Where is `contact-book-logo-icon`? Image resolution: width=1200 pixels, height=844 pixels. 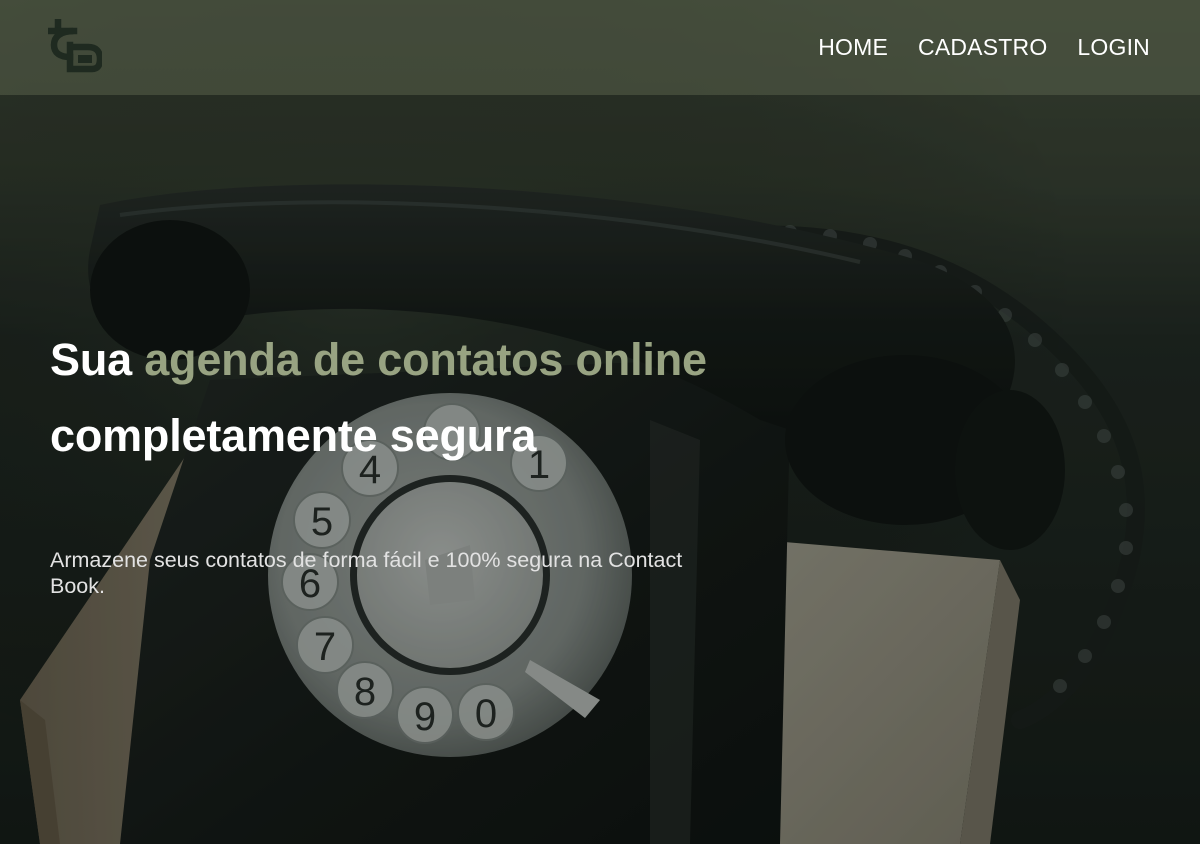 contact-book-logo-icon is located at coordinates (75, 46).